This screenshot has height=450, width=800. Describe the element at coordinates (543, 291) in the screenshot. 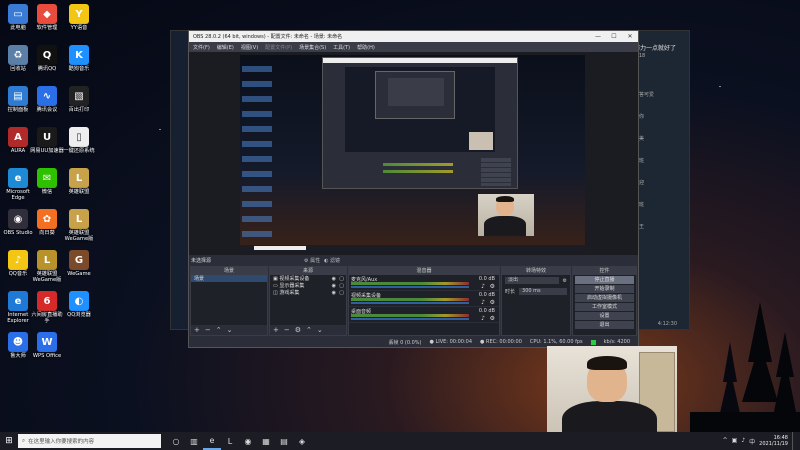

I see `transition-duration-input: 300 ms` at that location.